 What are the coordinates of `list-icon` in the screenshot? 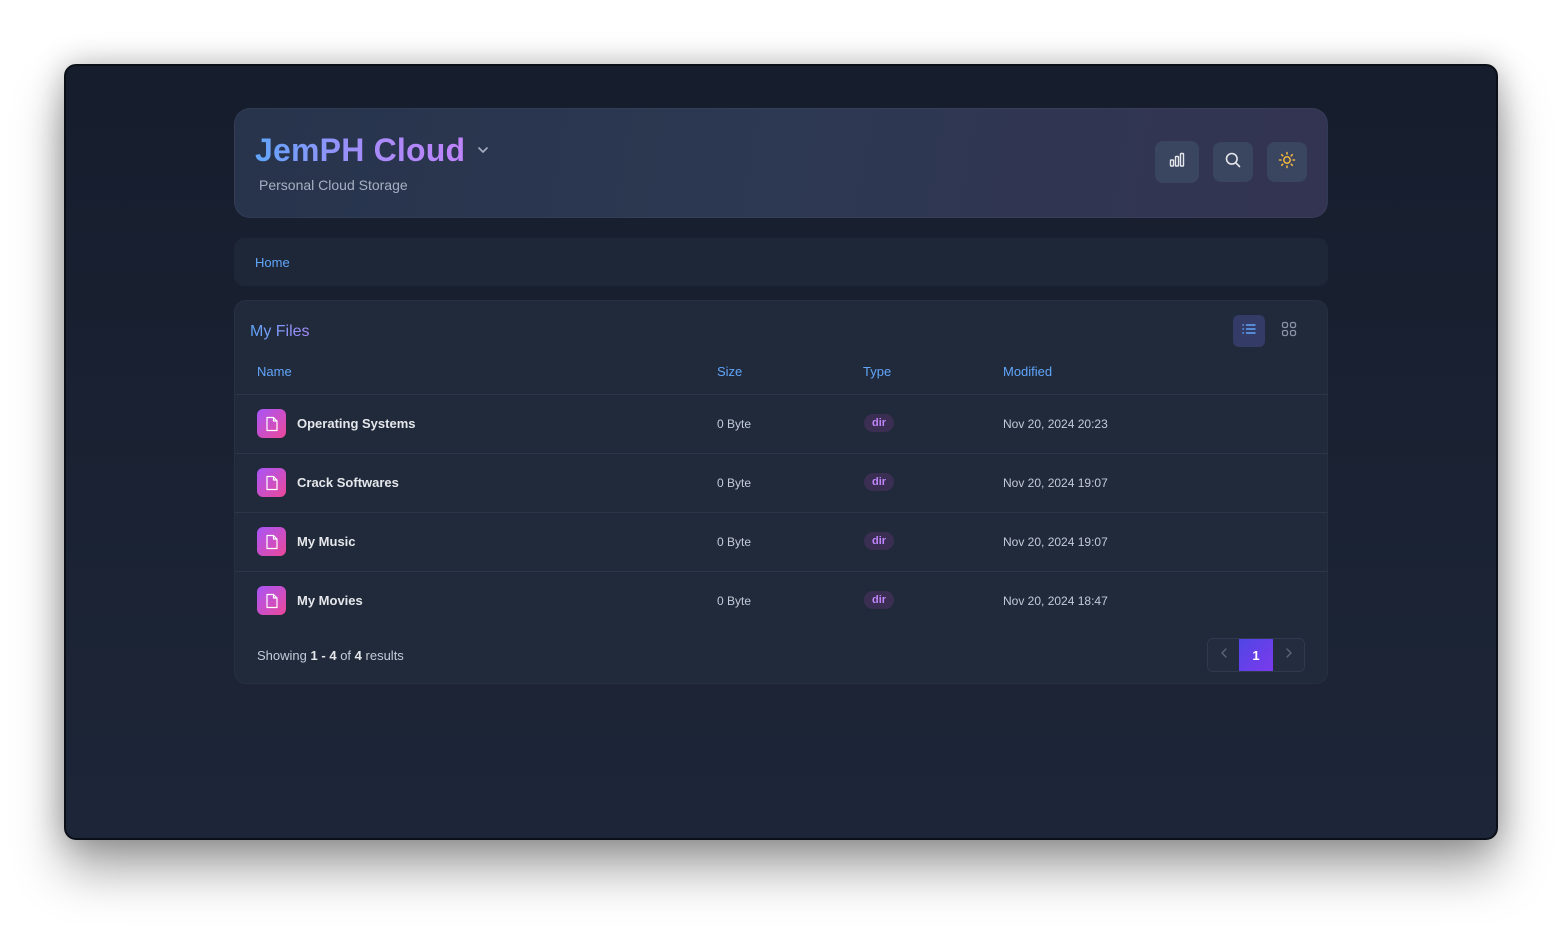 It's located at (1249, 331).